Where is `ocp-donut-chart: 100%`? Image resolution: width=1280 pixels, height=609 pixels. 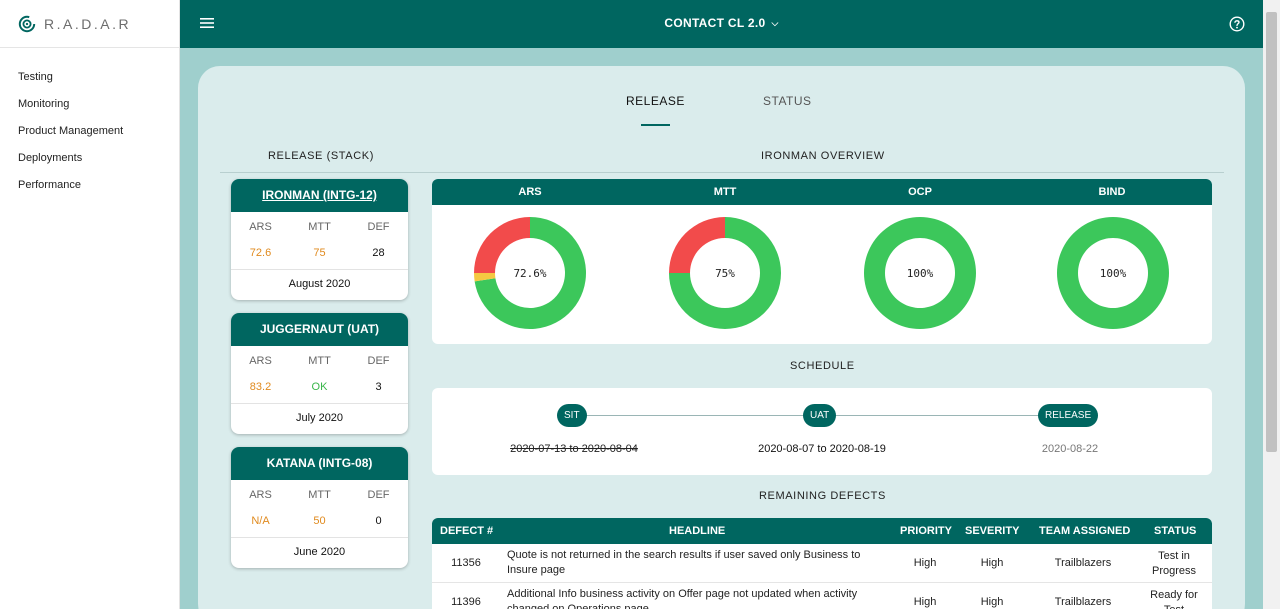
ocp-donut-chart: 100% is located at coordinates (920, 273).